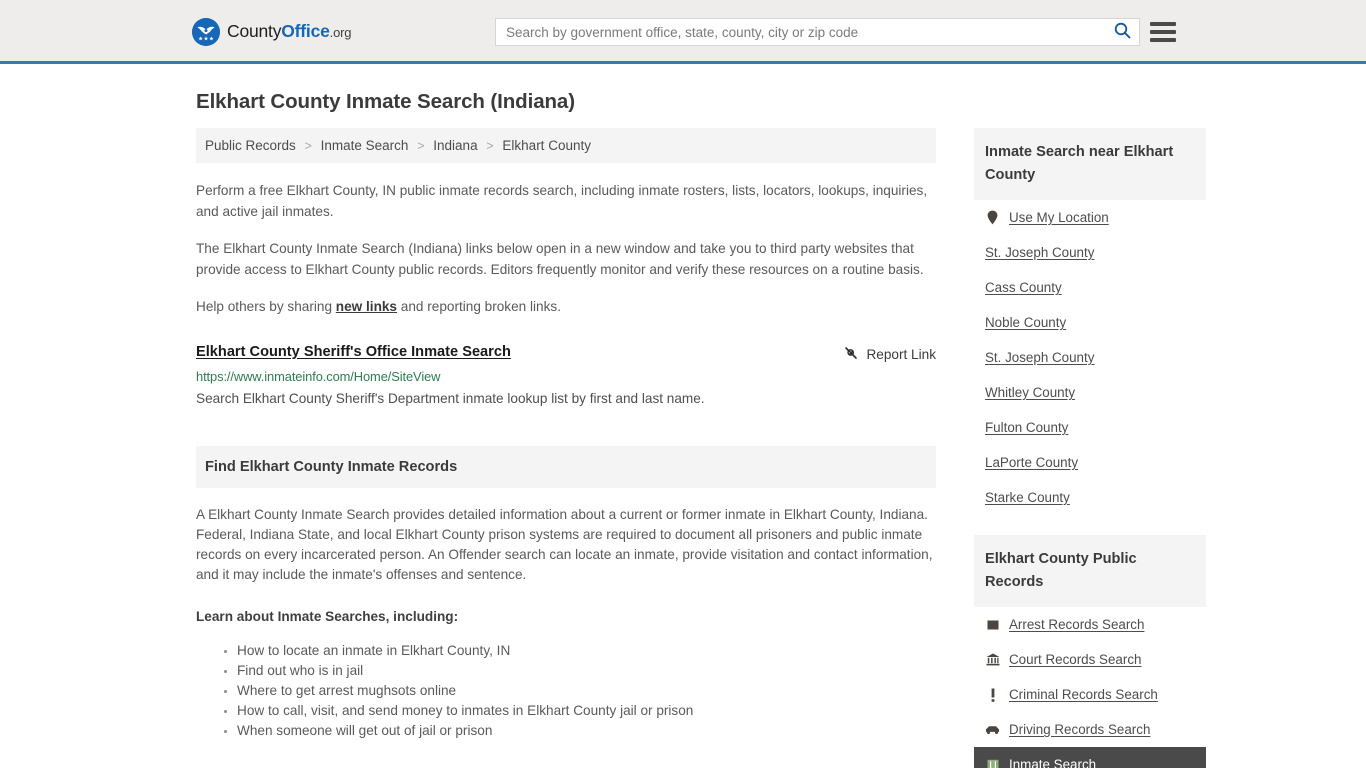  I want to click on sidebar-item-label: Cass County, so click(1023, 287).